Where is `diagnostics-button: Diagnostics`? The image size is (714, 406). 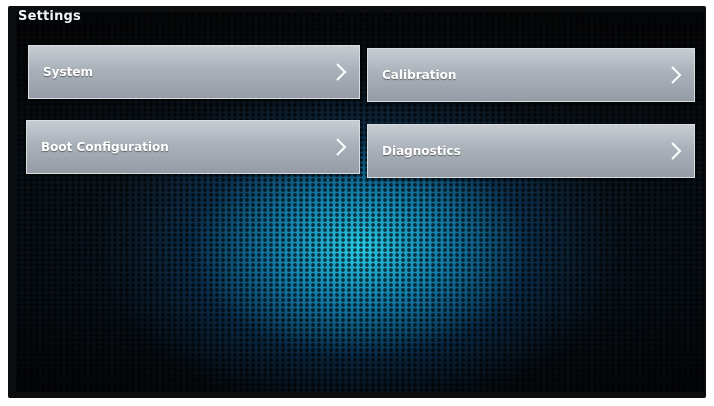
diagnostics-button: Diagnostics is located at coordinates (531, 151).